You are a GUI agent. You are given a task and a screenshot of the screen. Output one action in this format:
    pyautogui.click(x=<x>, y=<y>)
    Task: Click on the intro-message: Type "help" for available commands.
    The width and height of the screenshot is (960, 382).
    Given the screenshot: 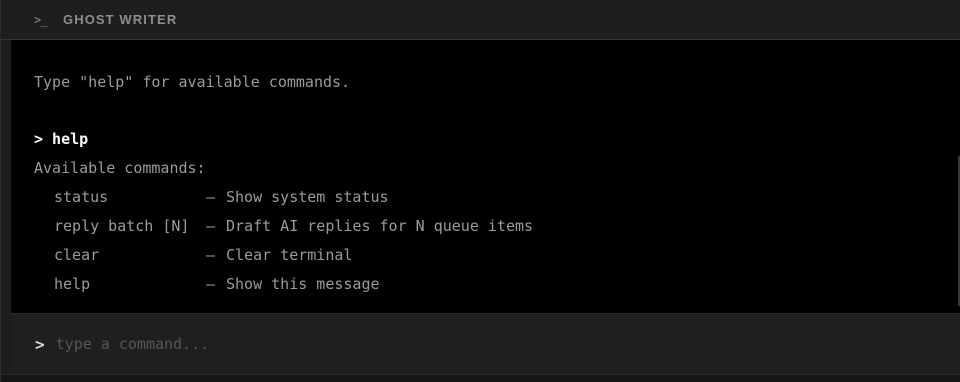 What is the action you would take?
    pyautogui.click(x=192, y=82)
    